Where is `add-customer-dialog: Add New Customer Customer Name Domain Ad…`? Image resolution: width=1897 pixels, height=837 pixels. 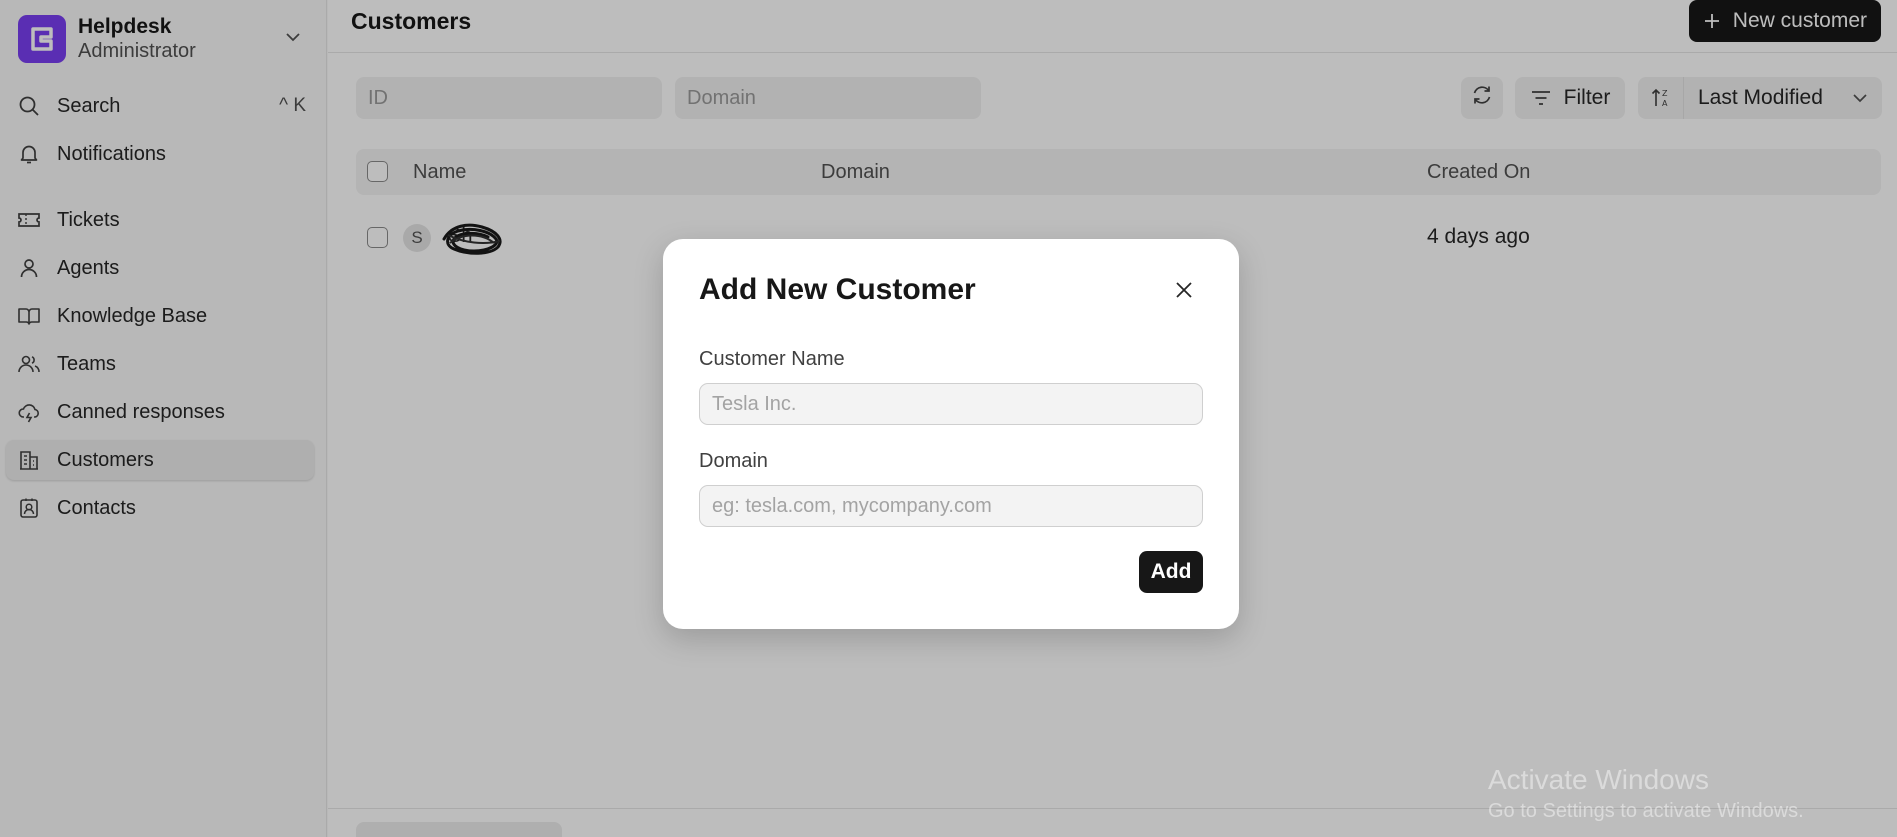
add-customer-dialog: Add New Customer Customer Name Domain Ad… is located at coordinates (951, 434).